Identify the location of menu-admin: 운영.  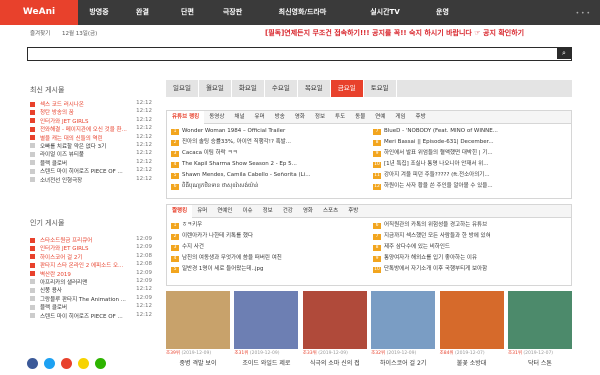
(442, 12).